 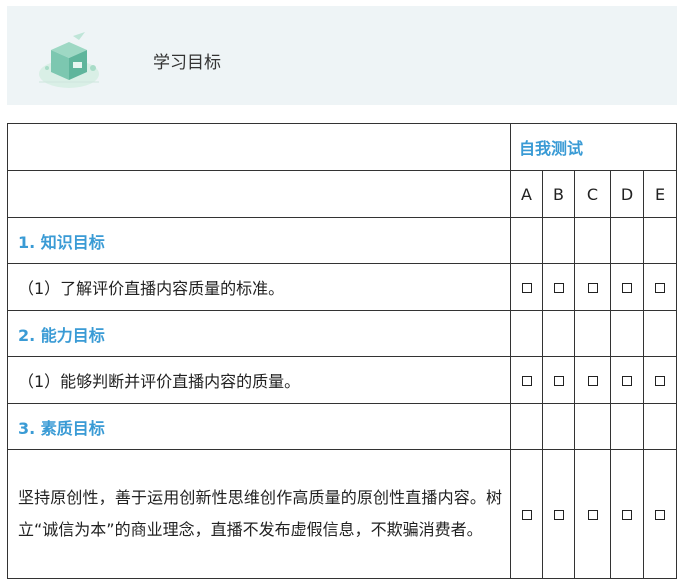 I want to click on section-row: 1. 知识目标, so click(x=342, y=240).